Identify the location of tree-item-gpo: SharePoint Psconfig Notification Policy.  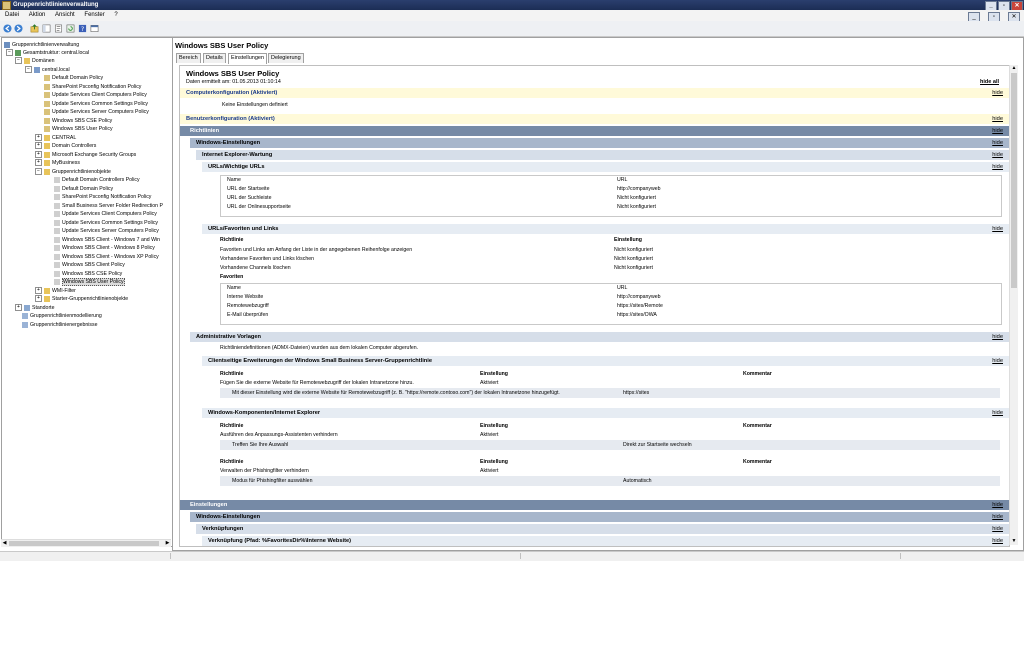
(102, 197).